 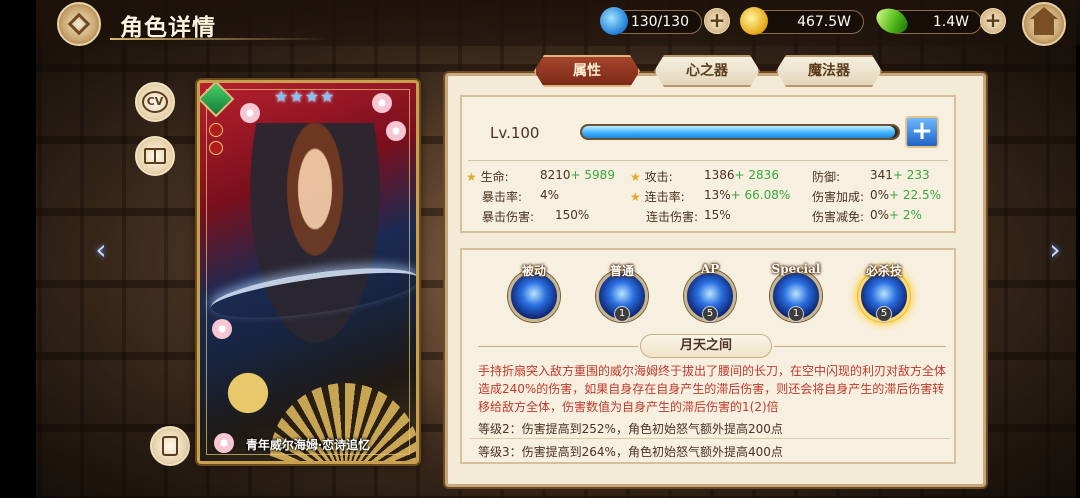 I want to click on stat-crit-rate-value: 4%, so click(x=550, y=195).